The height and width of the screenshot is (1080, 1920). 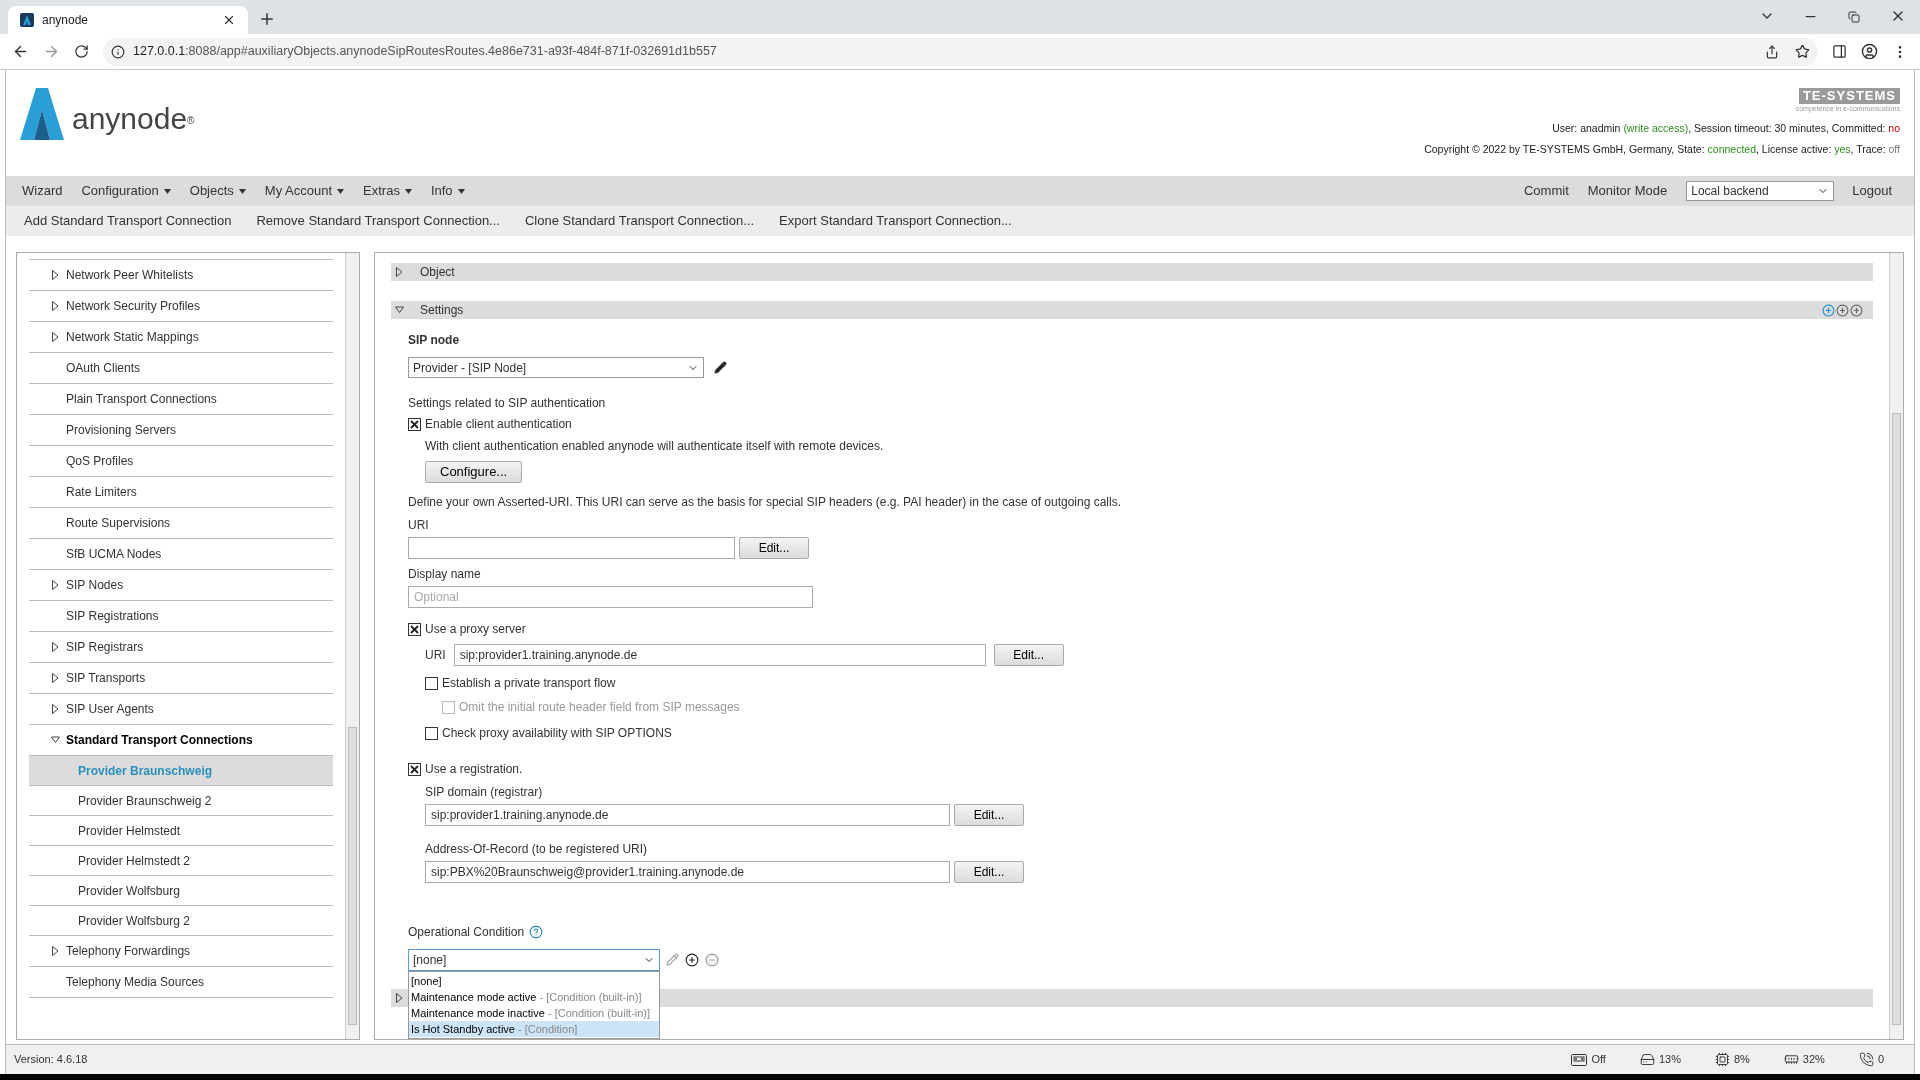 What do you see at coordinates (556, 367) in the screenshot?
I see `sip-node-select: Provider - [SIP Node]` at bounding box center [556, 367].